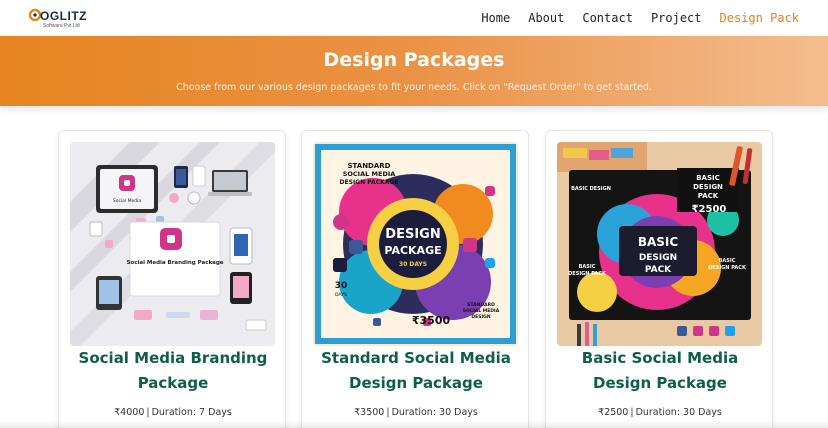 The image size is (828, 428). What do you see at coordinates (127, 201) in the screenshot?
I see `image-text-tablet: Social Media` at bounding box center [127, 201].